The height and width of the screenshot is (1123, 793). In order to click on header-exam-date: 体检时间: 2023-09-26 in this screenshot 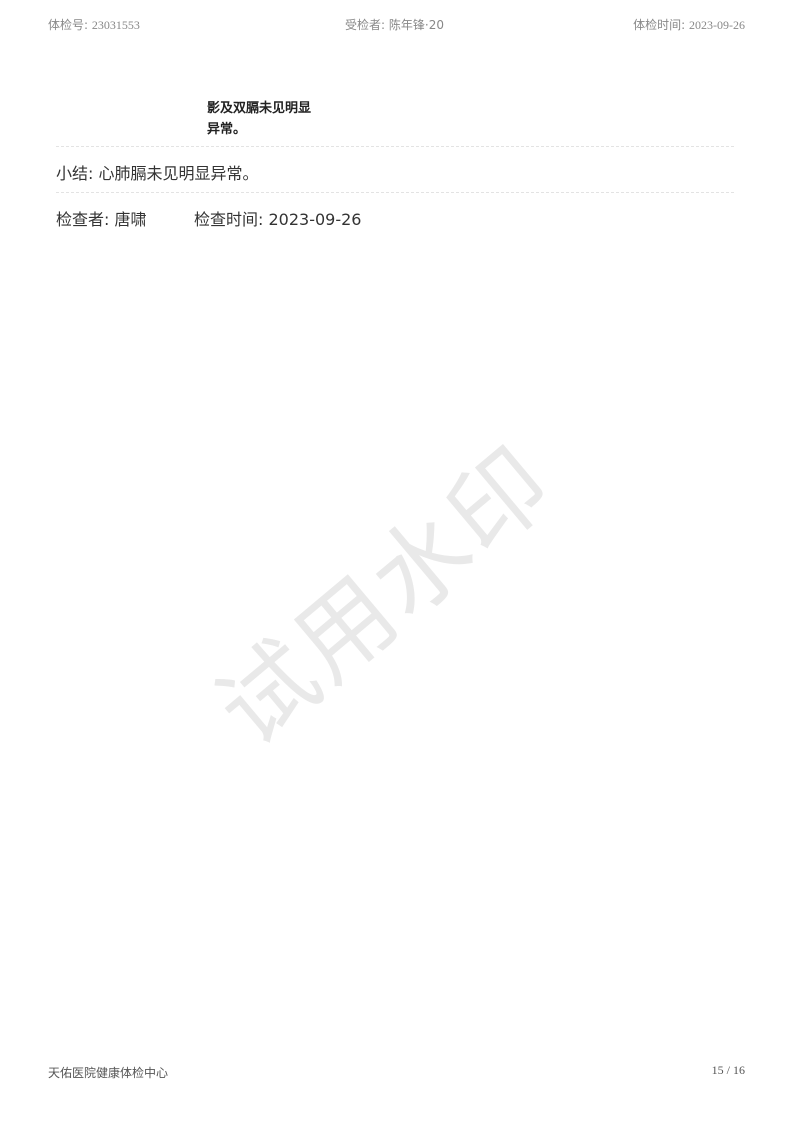, I will do `click(689, 24)`.